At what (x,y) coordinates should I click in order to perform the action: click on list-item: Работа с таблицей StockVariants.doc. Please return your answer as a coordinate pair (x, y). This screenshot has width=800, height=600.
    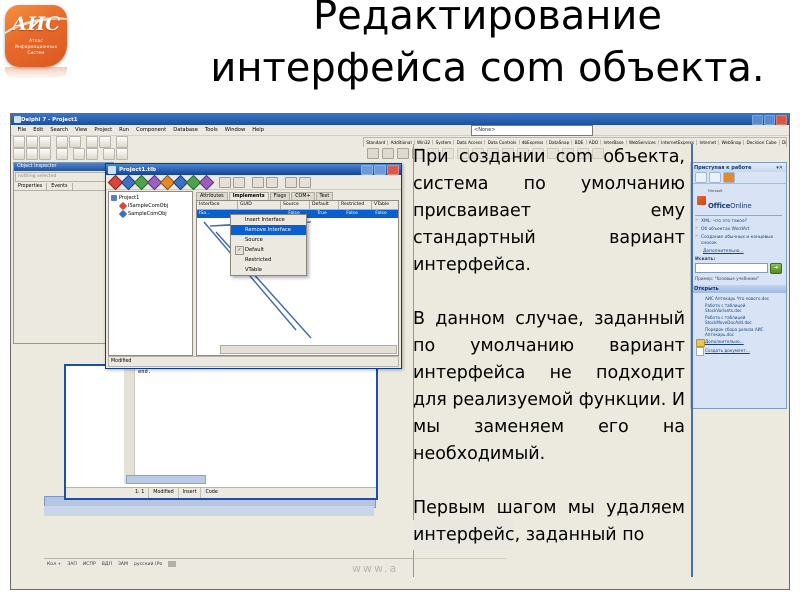
    Looking at the image, I should click on (738, 308).